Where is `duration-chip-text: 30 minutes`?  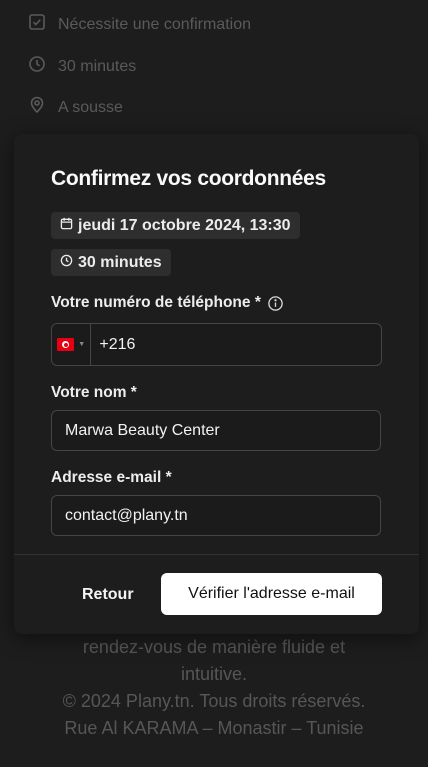
duration-chip-text: 30 minutes is located at coordinates (120, 262).